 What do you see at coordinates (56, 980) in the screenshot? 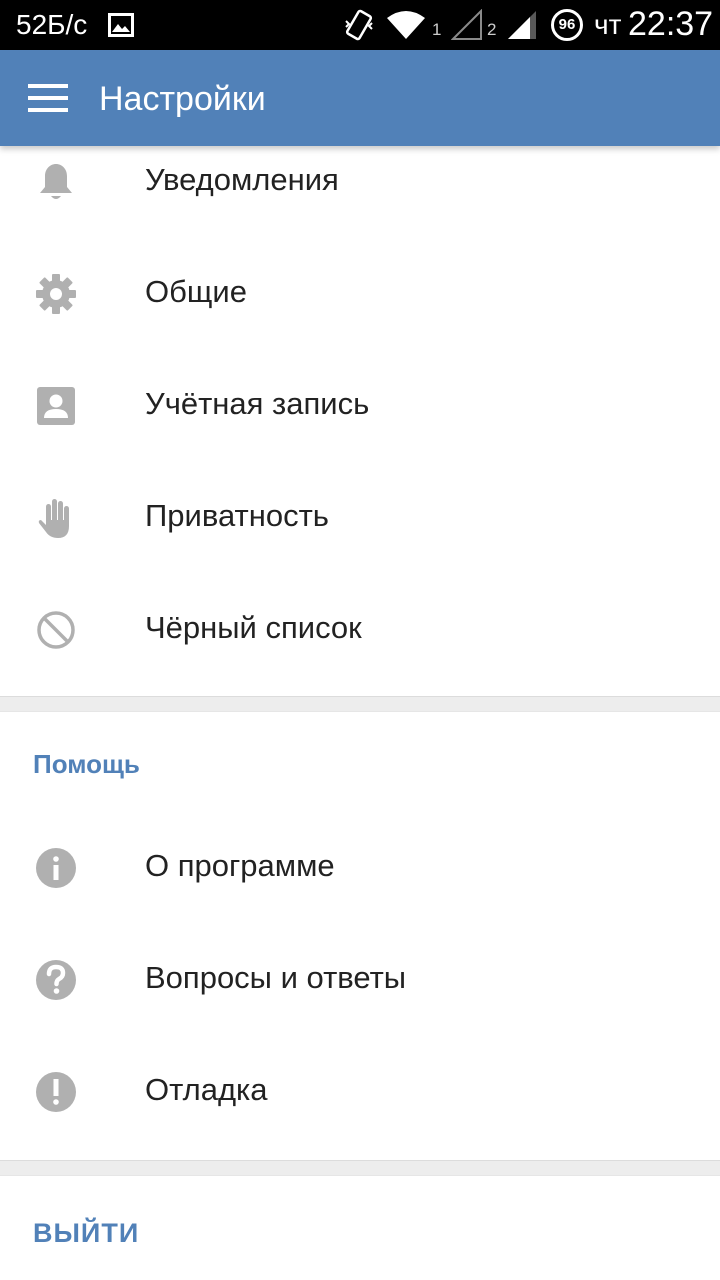
I see `question-icon` at bounding box center [56, 980].